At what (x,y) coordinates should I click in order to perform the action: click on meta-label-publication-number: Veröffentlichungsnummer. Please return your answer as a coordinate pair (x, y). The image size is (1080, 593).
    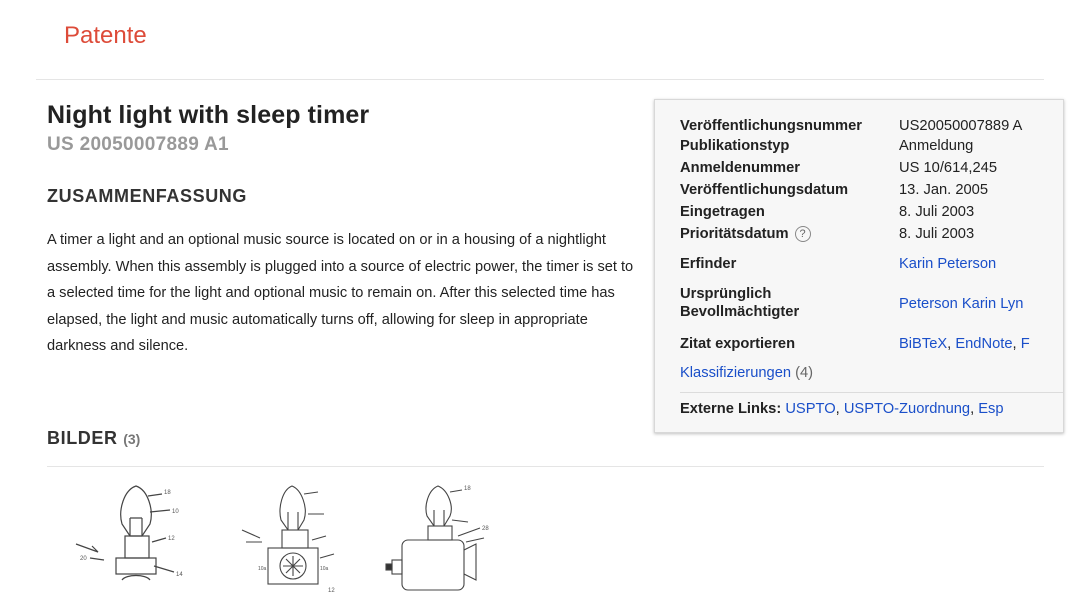
    Looking at the image, I should click on (771, 126).